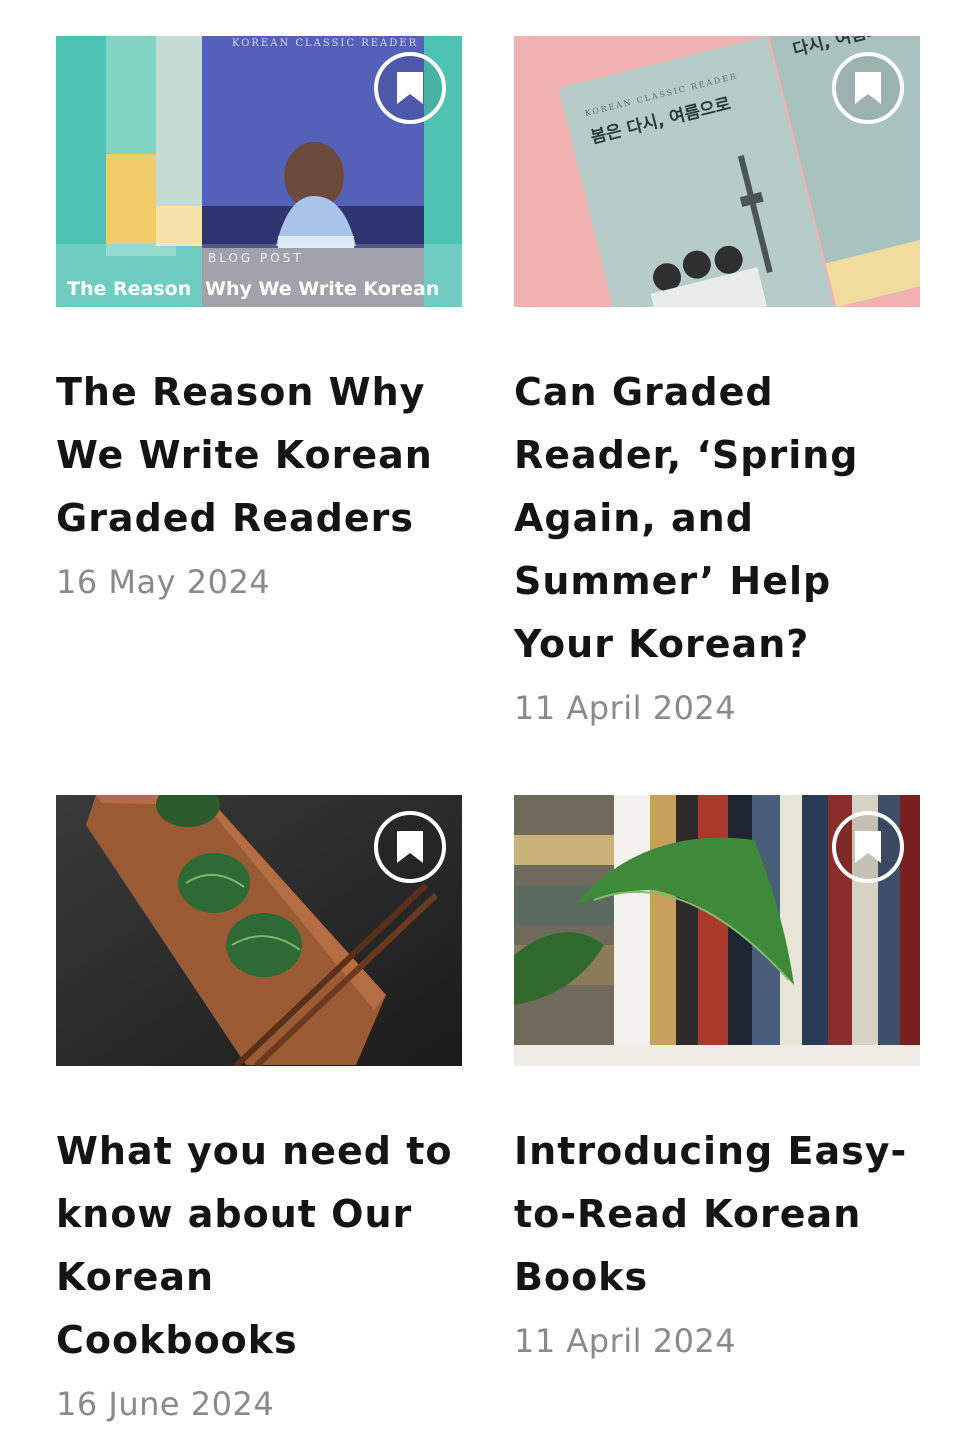 The width and height of the screenshot is (976, 1440). Describe the element at coordinates (163, 582) in the screenshot. I see `post-date: 16 May 2024` at that location.